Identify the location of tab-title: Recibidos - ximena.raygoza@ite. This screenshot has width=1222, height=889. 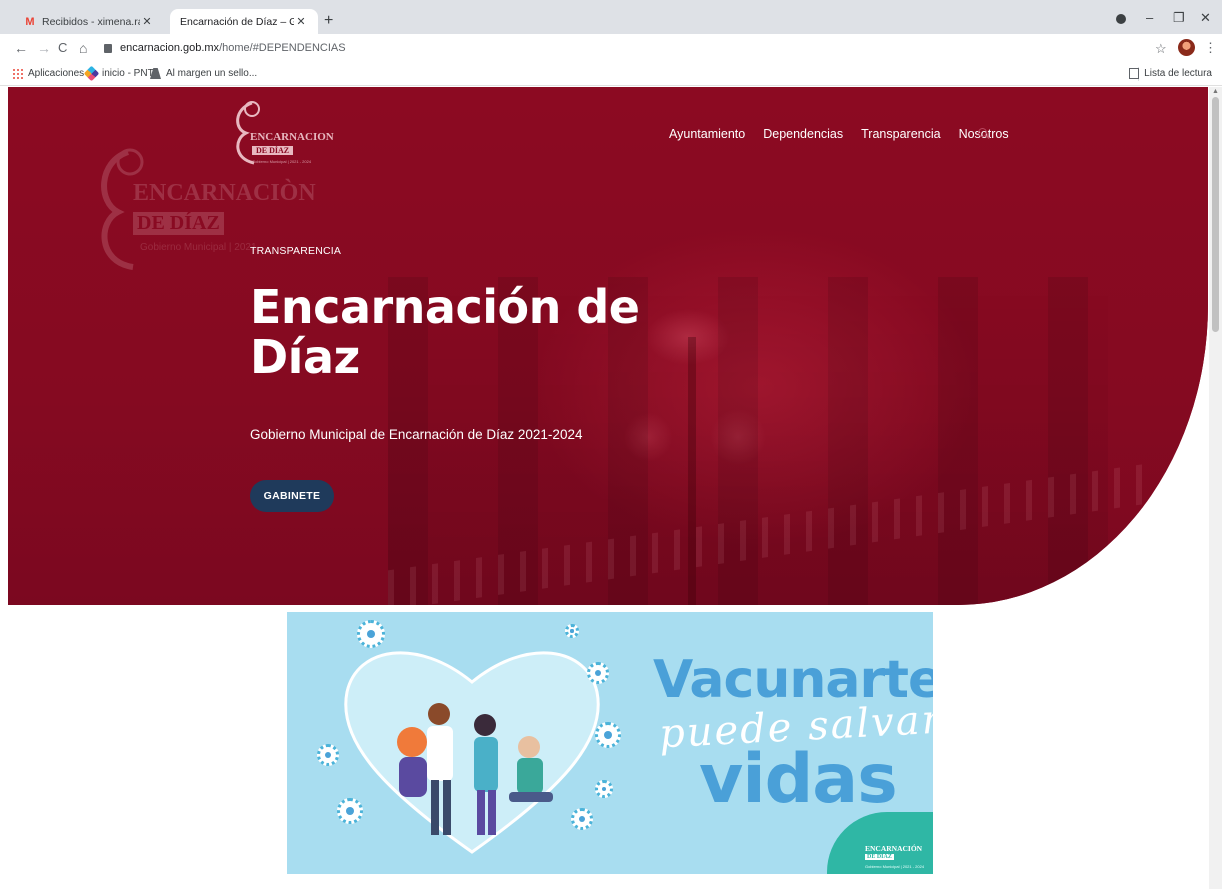
(91, 21).